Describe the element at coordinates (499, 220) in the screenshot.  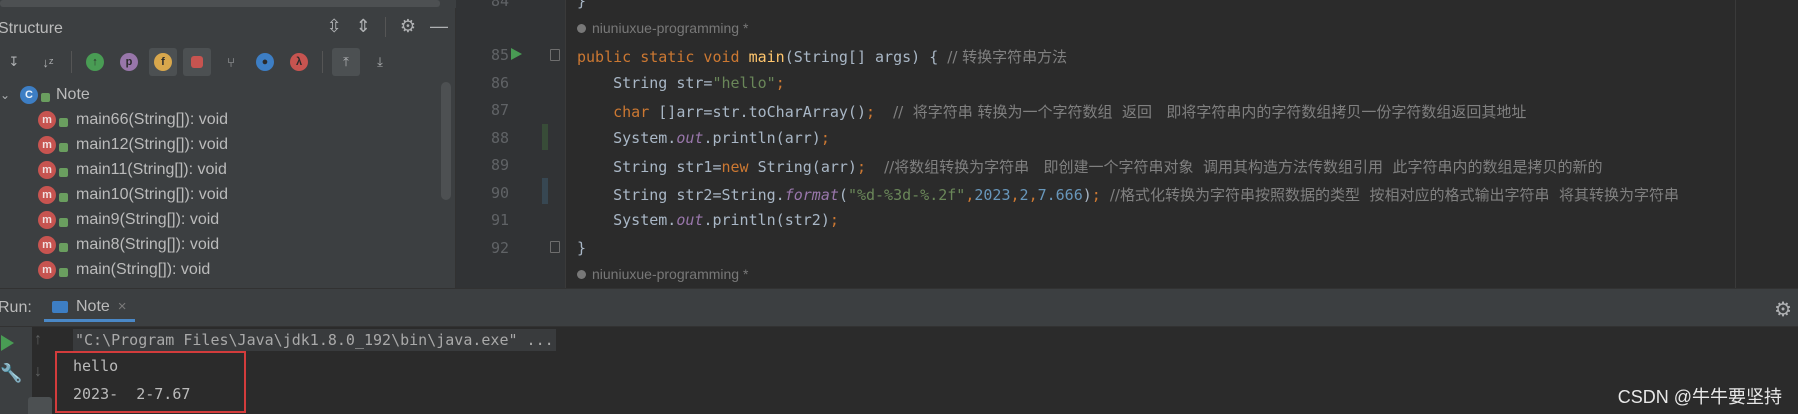
I see `line-number: 91` at that location.